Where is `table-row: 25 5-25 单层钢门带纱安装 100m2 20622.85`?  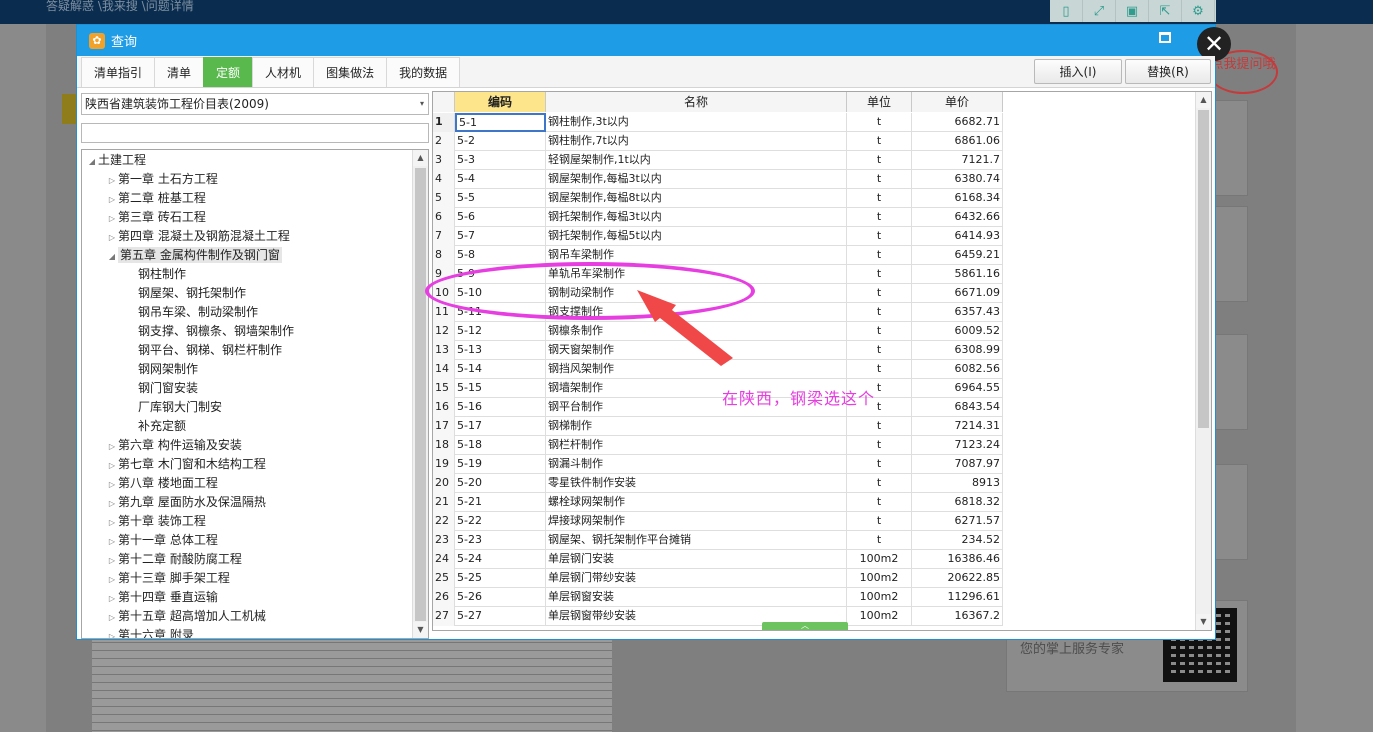 table-row: 25 5-25 单层钢门带纱安装 100m2 20622.85 is located at coordinates (718, 578).